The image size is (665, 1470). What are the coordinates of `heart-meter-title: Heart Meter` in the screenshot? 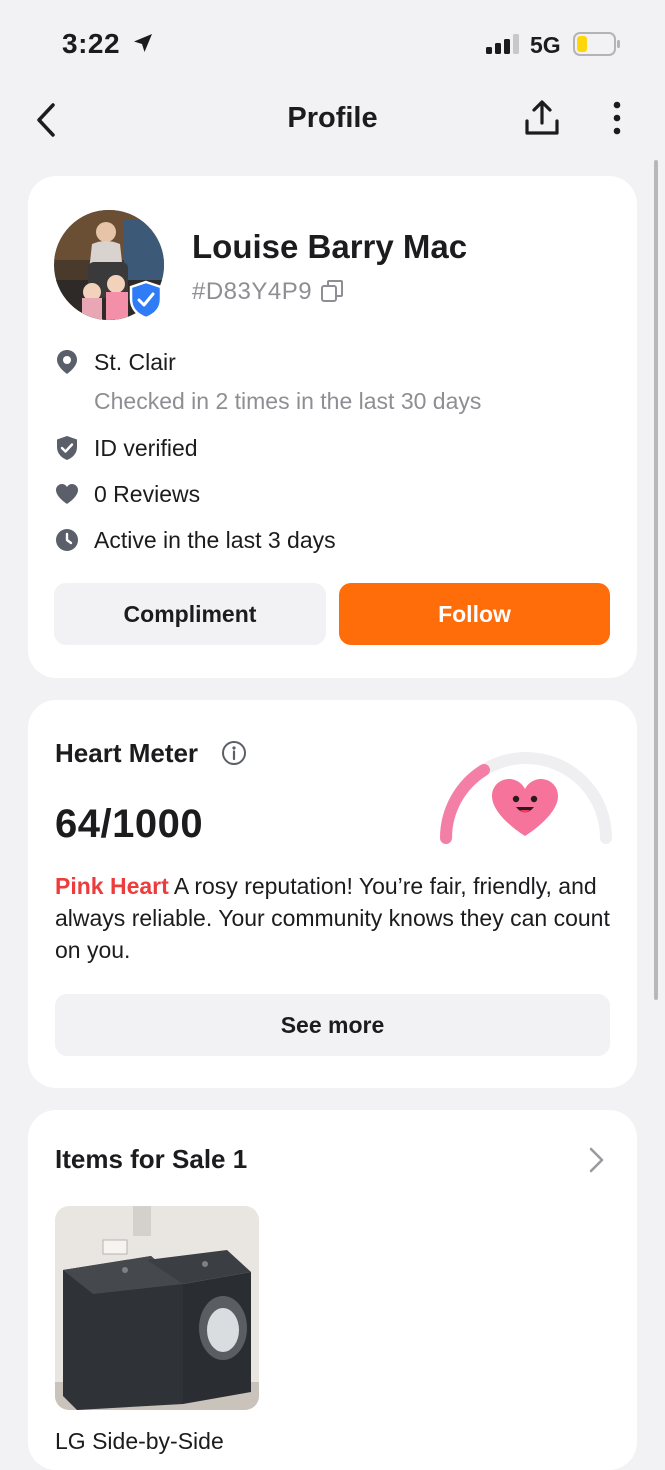 It's located at (127, 753).